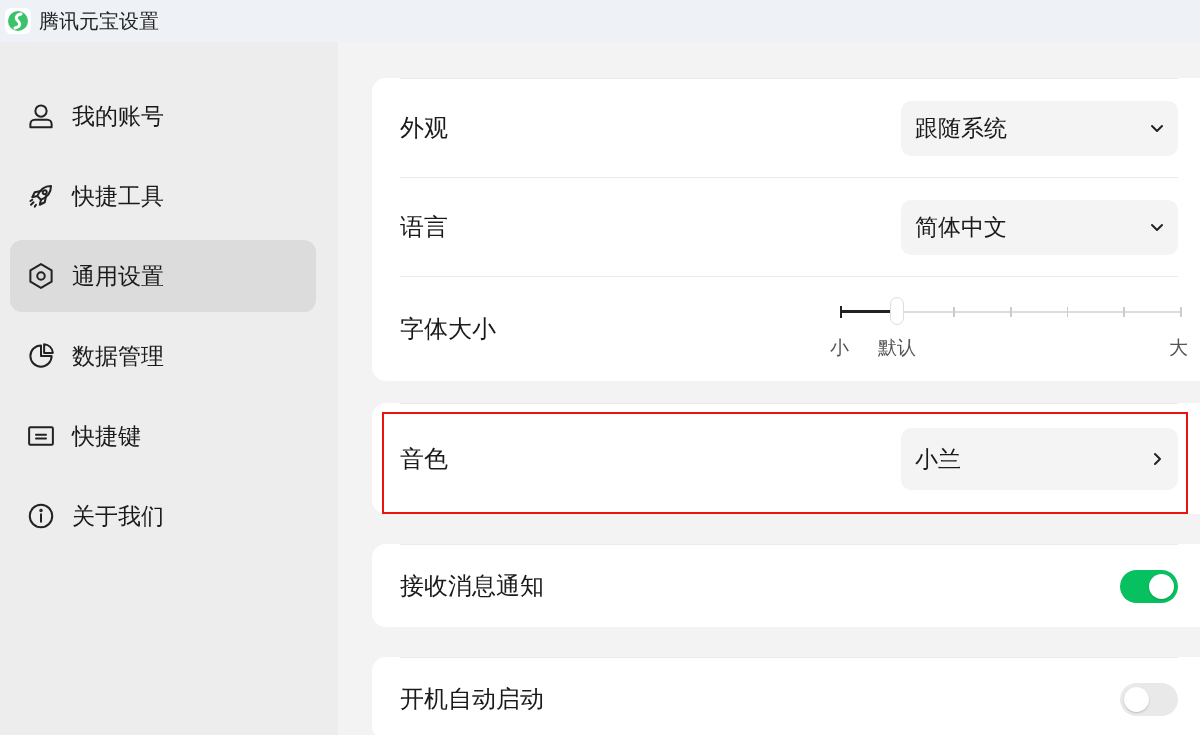  Describe the element at coordinates (163, 196) in the screenshot. I see `sidebar-item: 快捷工具` at that location.